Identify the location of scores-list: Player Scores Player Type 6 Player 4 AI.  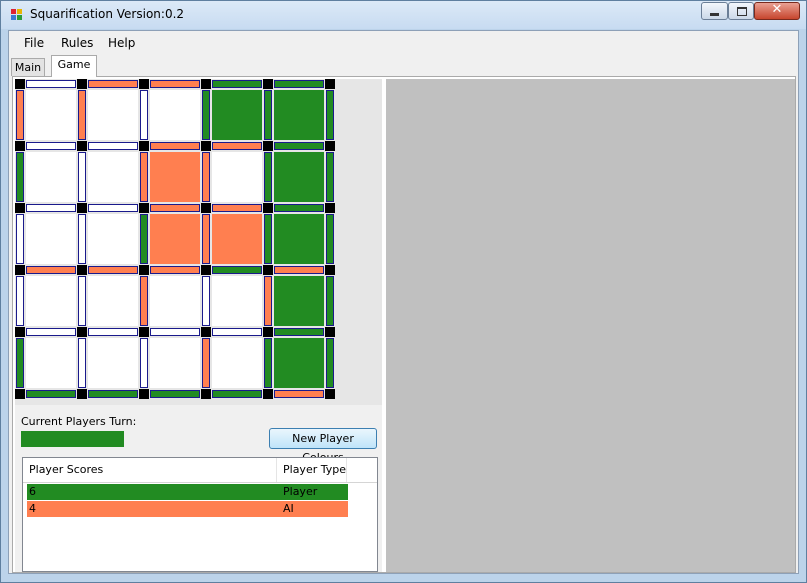
(200, 514).